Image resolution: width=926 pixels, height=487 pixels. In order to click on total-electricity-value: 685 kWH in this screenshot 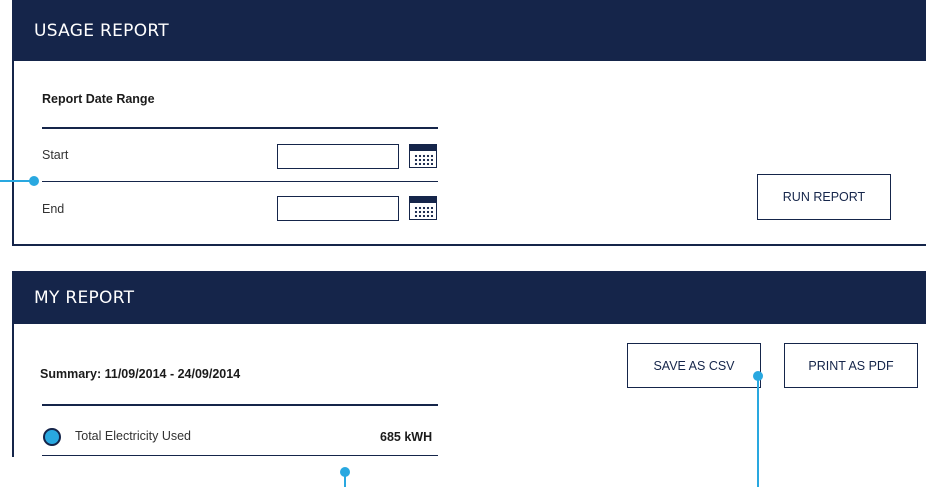, I will do `click(406, 437)`.